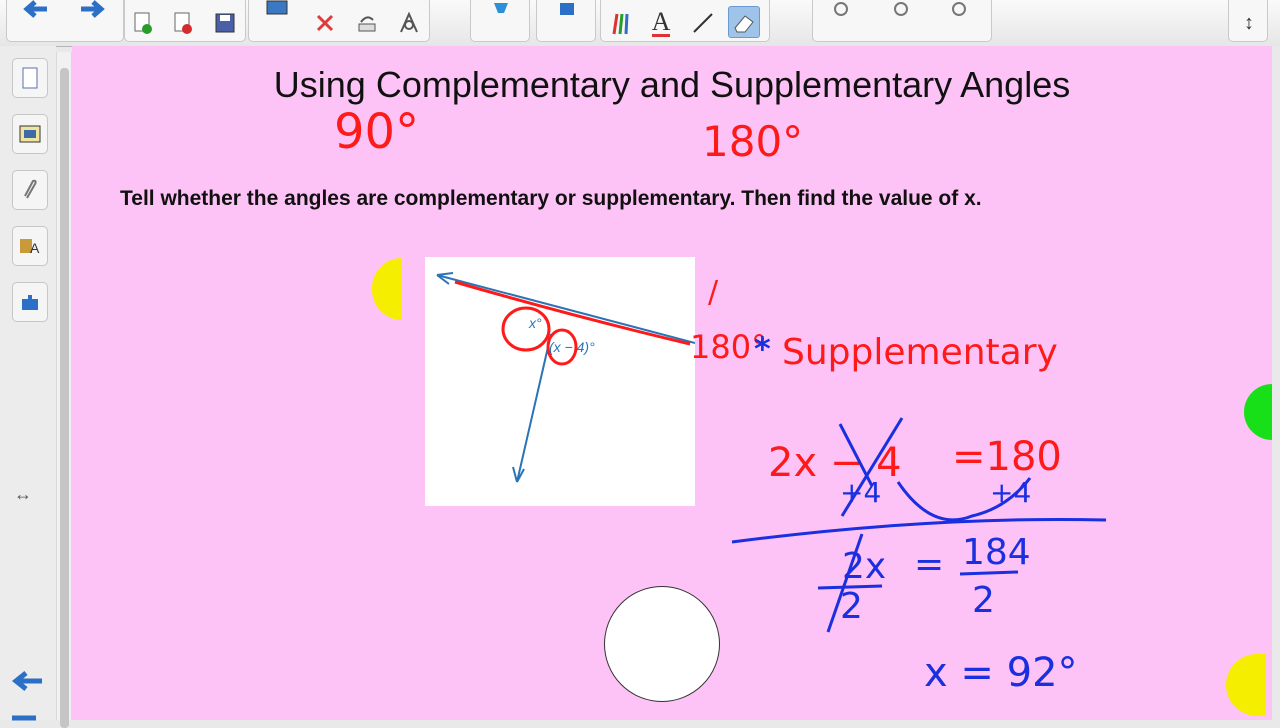 The height and width of the screenshot is (728, 1280). I want to click on line-icon, so click(703, 23).